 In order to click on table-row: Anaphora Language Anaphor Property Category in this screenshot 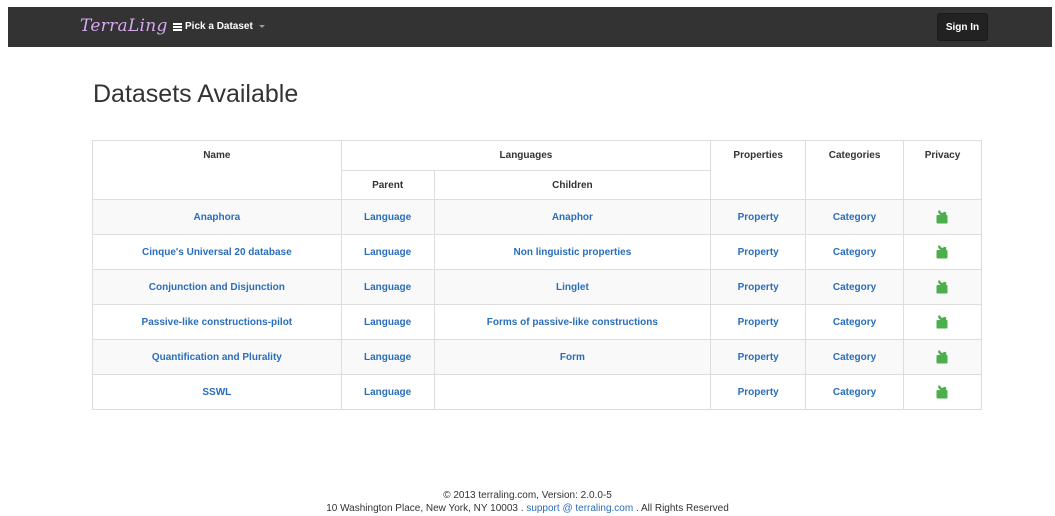, I will do `click(537, 217)`.